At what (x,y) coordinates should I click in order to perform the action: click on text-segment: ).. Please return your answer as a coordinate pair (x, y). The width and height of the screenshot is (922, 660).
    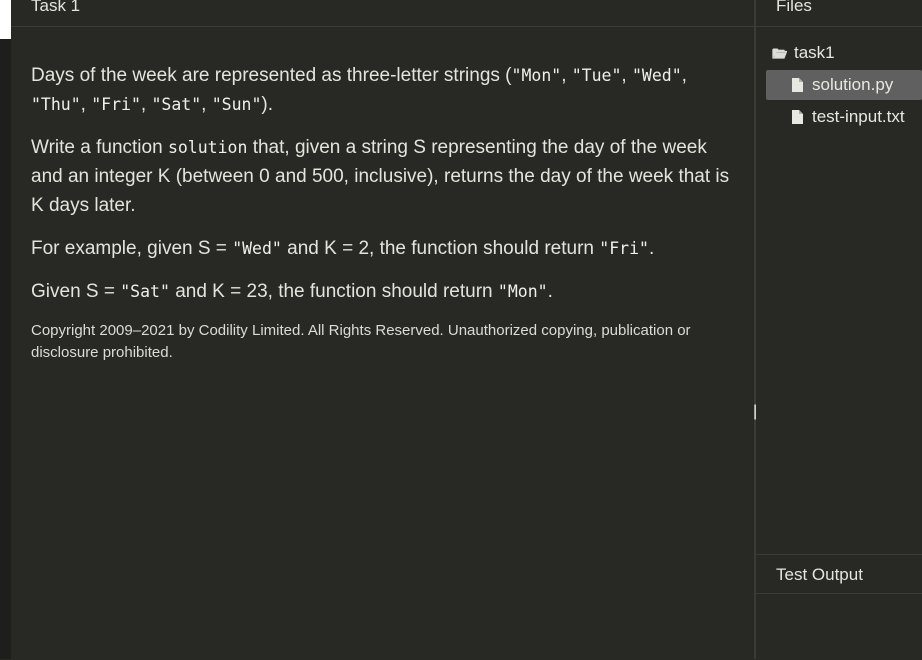
    Looking at the image, I should click on (267, 104).